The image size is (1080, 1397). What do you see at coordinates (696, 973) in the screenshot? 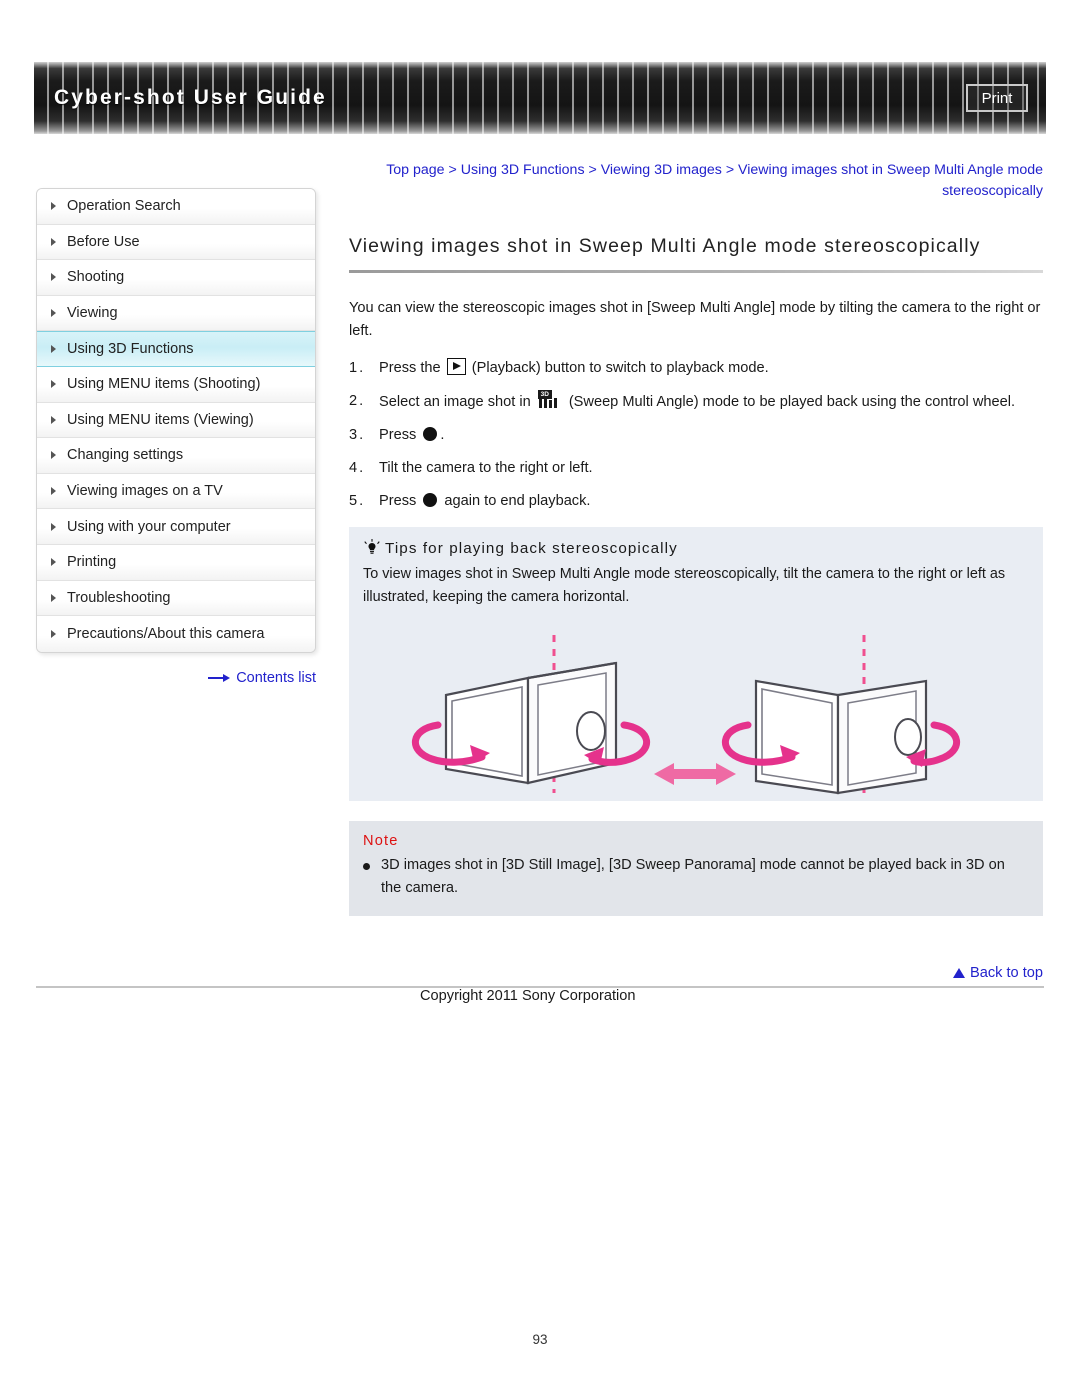
I see `back-to-top-link: Back to top` at bounding box center [696, 973].